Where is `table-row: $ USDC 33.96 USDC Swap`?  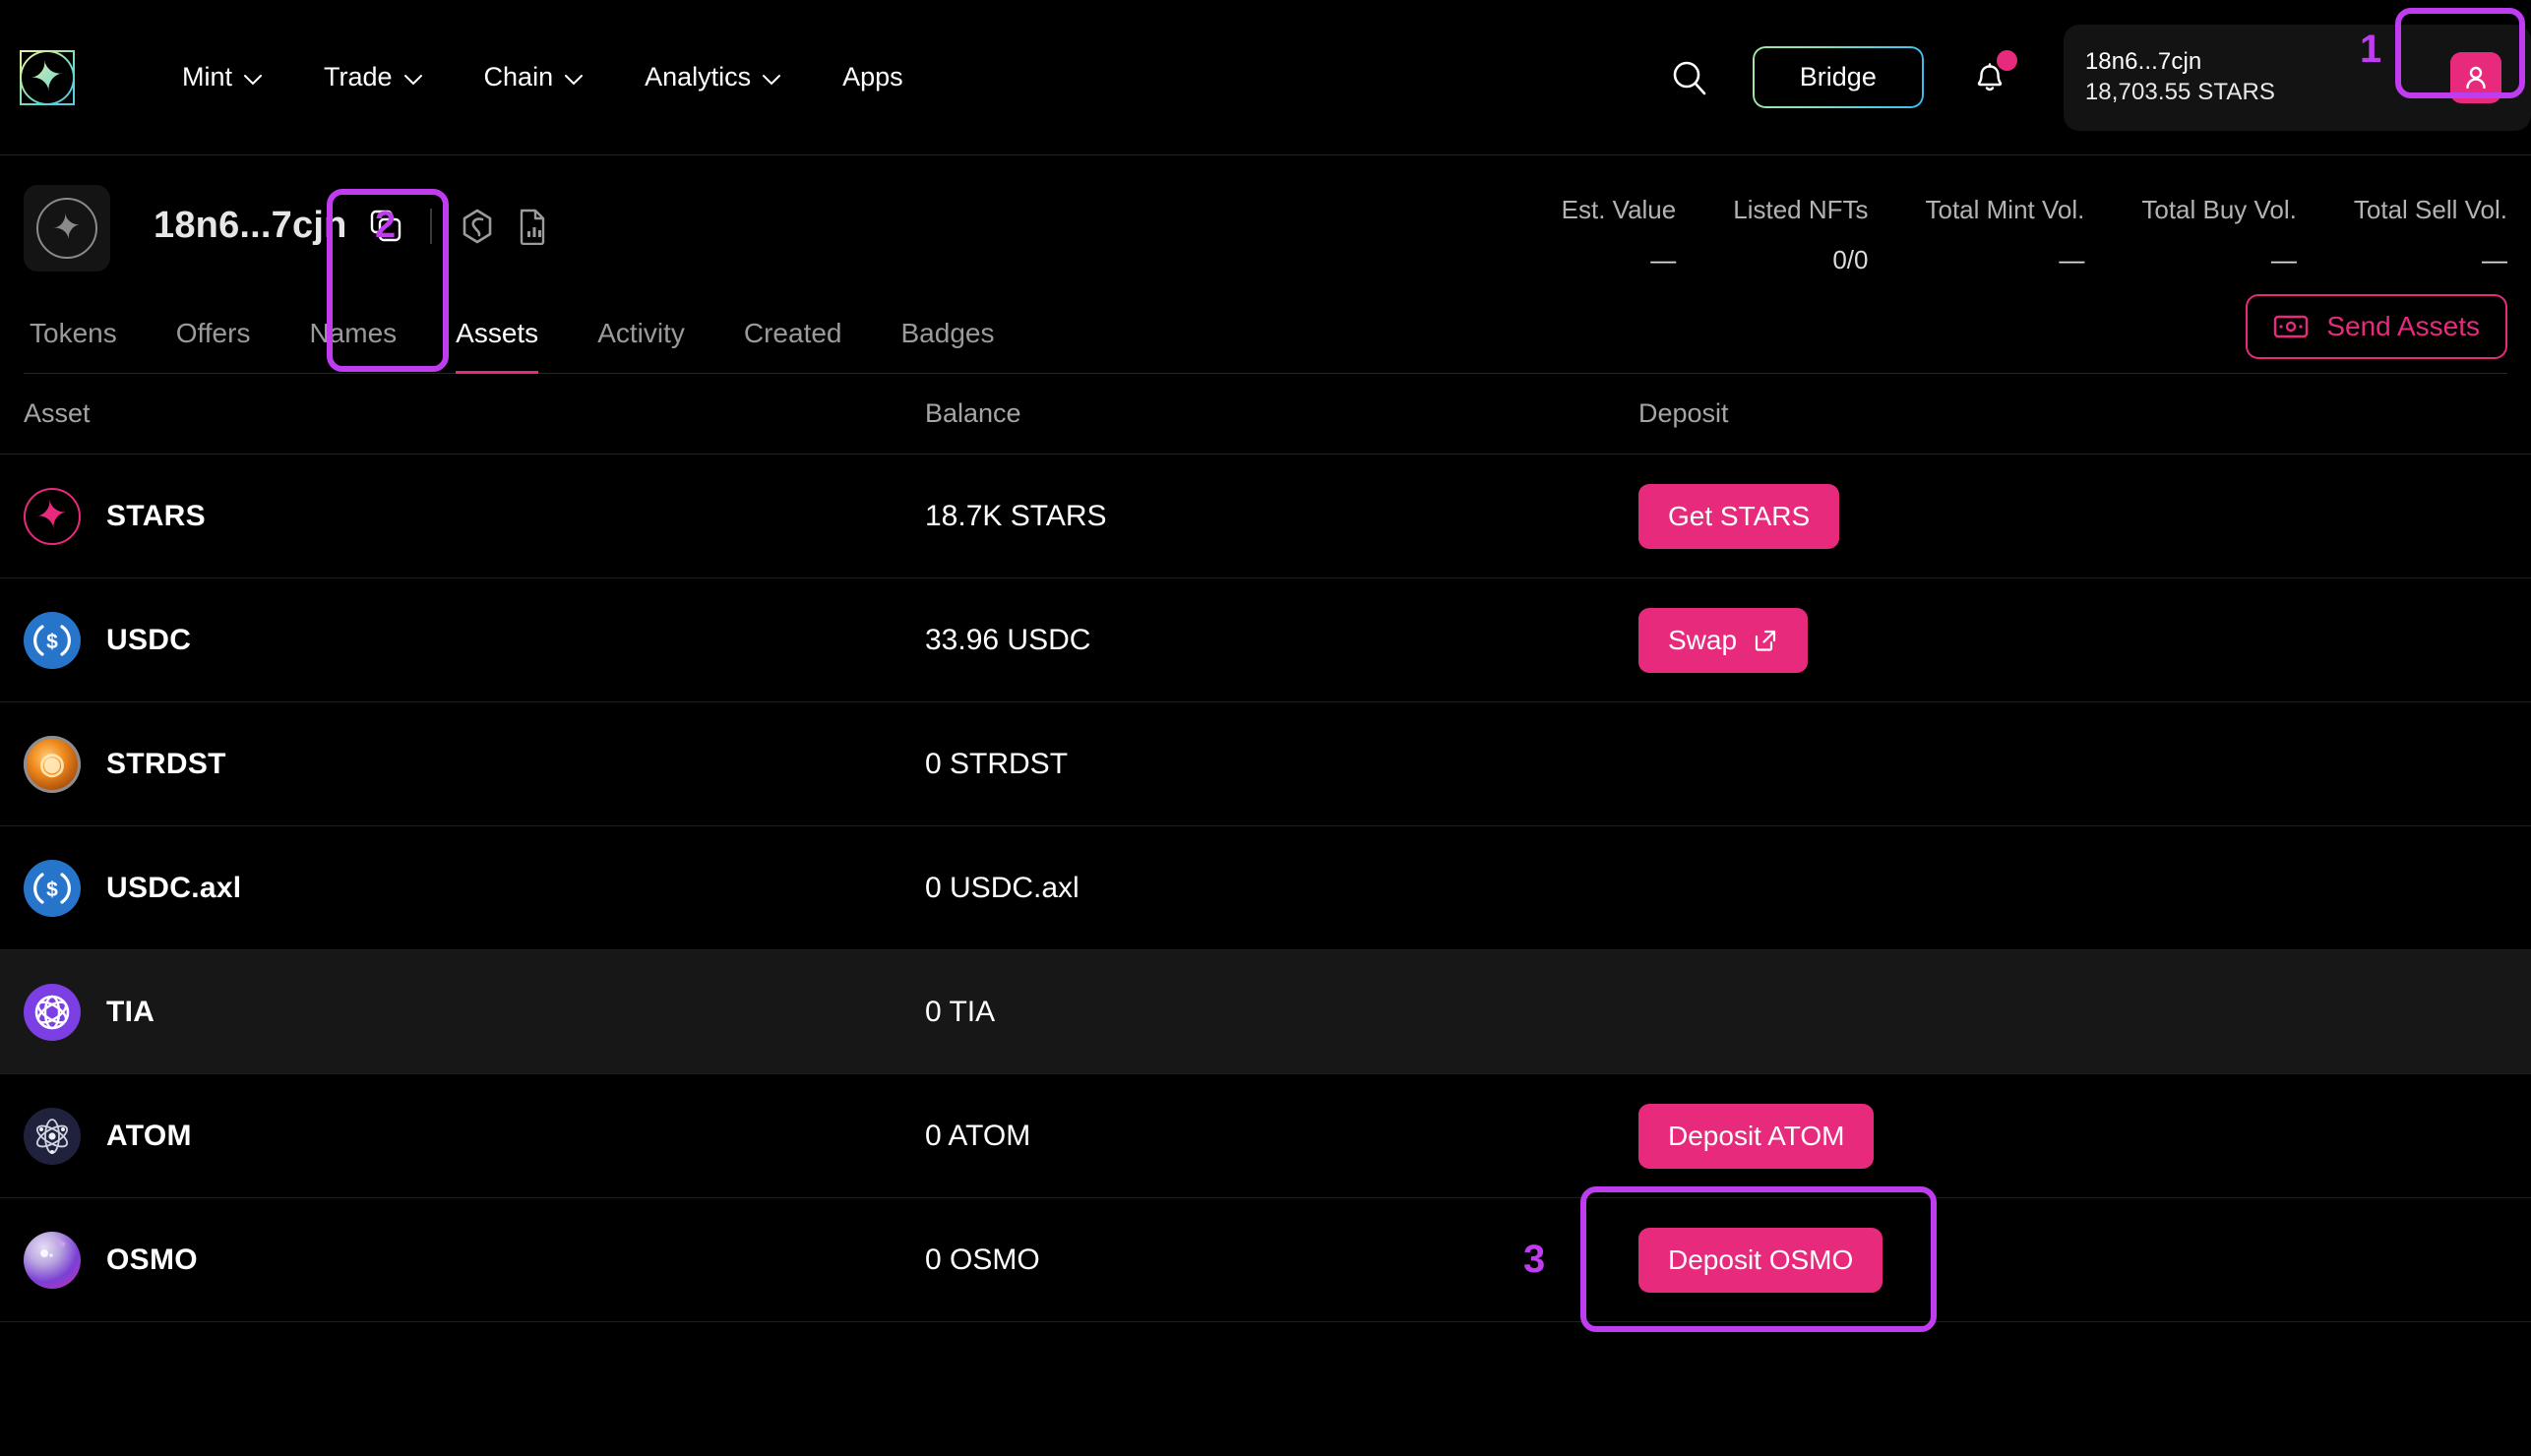
table-row: $ USDC 33.96 USDC Swap is located at coordinates (1265, 640).